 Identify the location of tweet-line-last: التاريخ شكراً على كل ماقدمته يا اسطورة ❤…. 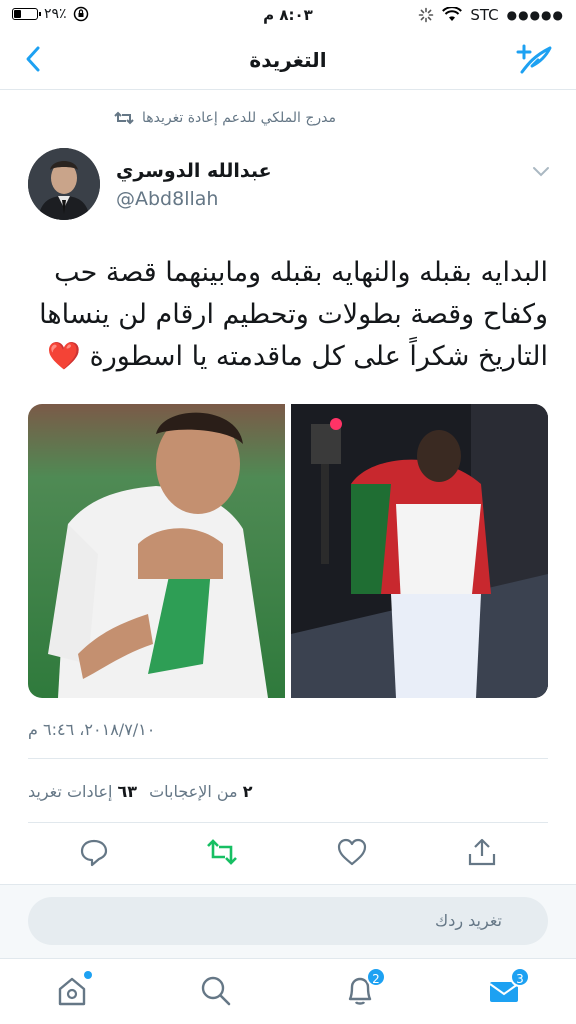
(288, 357).